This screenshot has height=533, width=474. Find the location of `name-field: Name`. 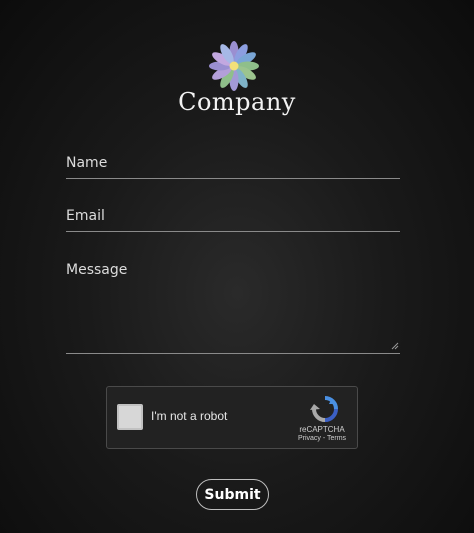

name-field: Name is located at coordinates (233, 167).